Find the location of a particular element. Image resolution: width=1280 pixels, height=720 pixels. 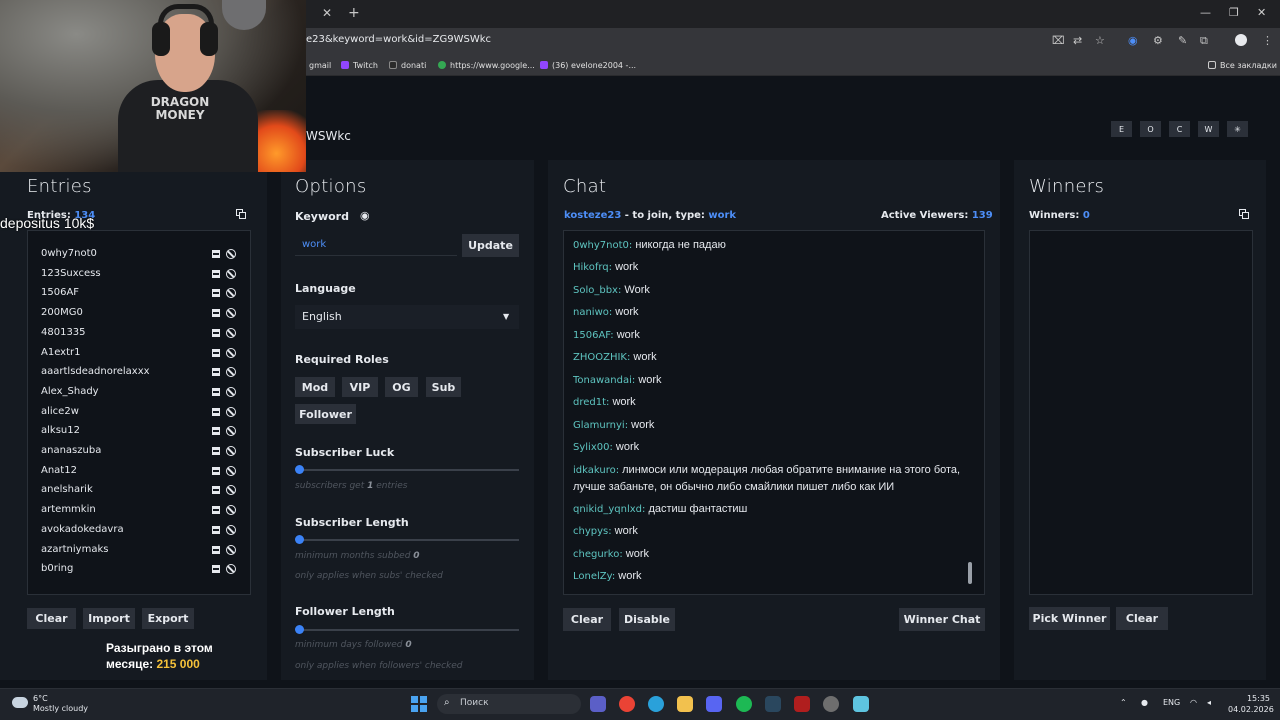

notepad-icon is located at coordinates (861, 704).